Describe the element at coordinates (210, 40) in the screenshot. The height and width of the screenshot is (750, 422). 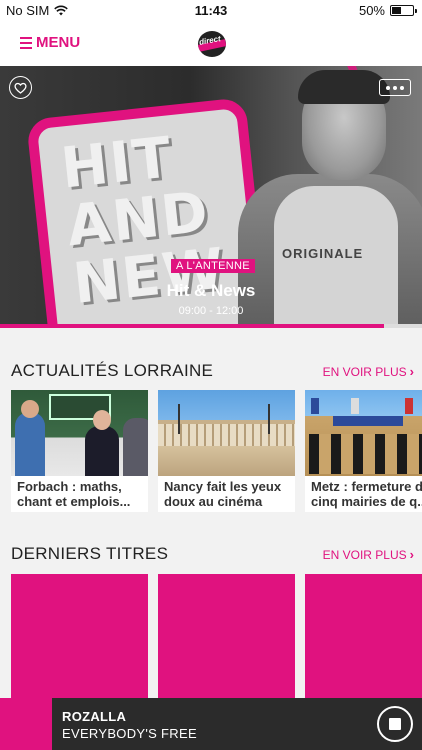
I see `logo-text: direct` at that location.